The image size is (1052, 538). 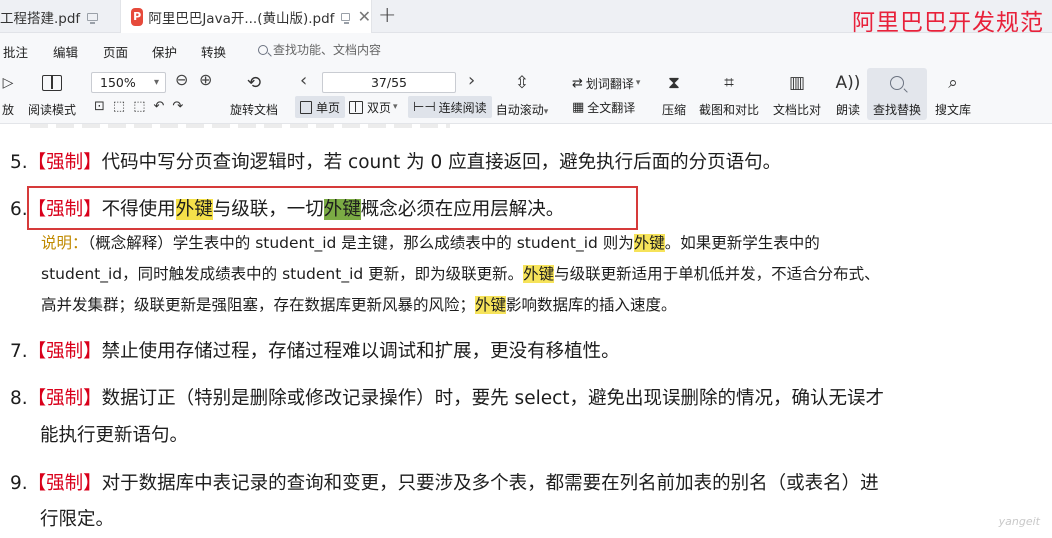 What do you see at coordinates (254, 110) in the screenshot?
I see `rotate-doc-label: 旋转文档` at bounding box center [254, 110].